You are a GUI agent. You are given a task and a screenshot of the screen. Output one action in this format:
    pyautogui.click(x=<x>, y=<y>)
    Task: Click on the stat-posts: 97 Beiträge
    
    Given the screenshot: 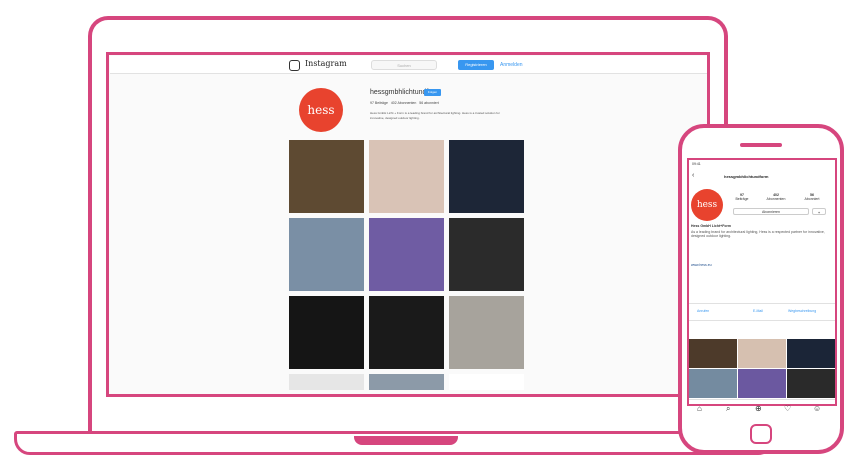 What is the action you would take?
    pyautogui.click(x=379, y=103)
    